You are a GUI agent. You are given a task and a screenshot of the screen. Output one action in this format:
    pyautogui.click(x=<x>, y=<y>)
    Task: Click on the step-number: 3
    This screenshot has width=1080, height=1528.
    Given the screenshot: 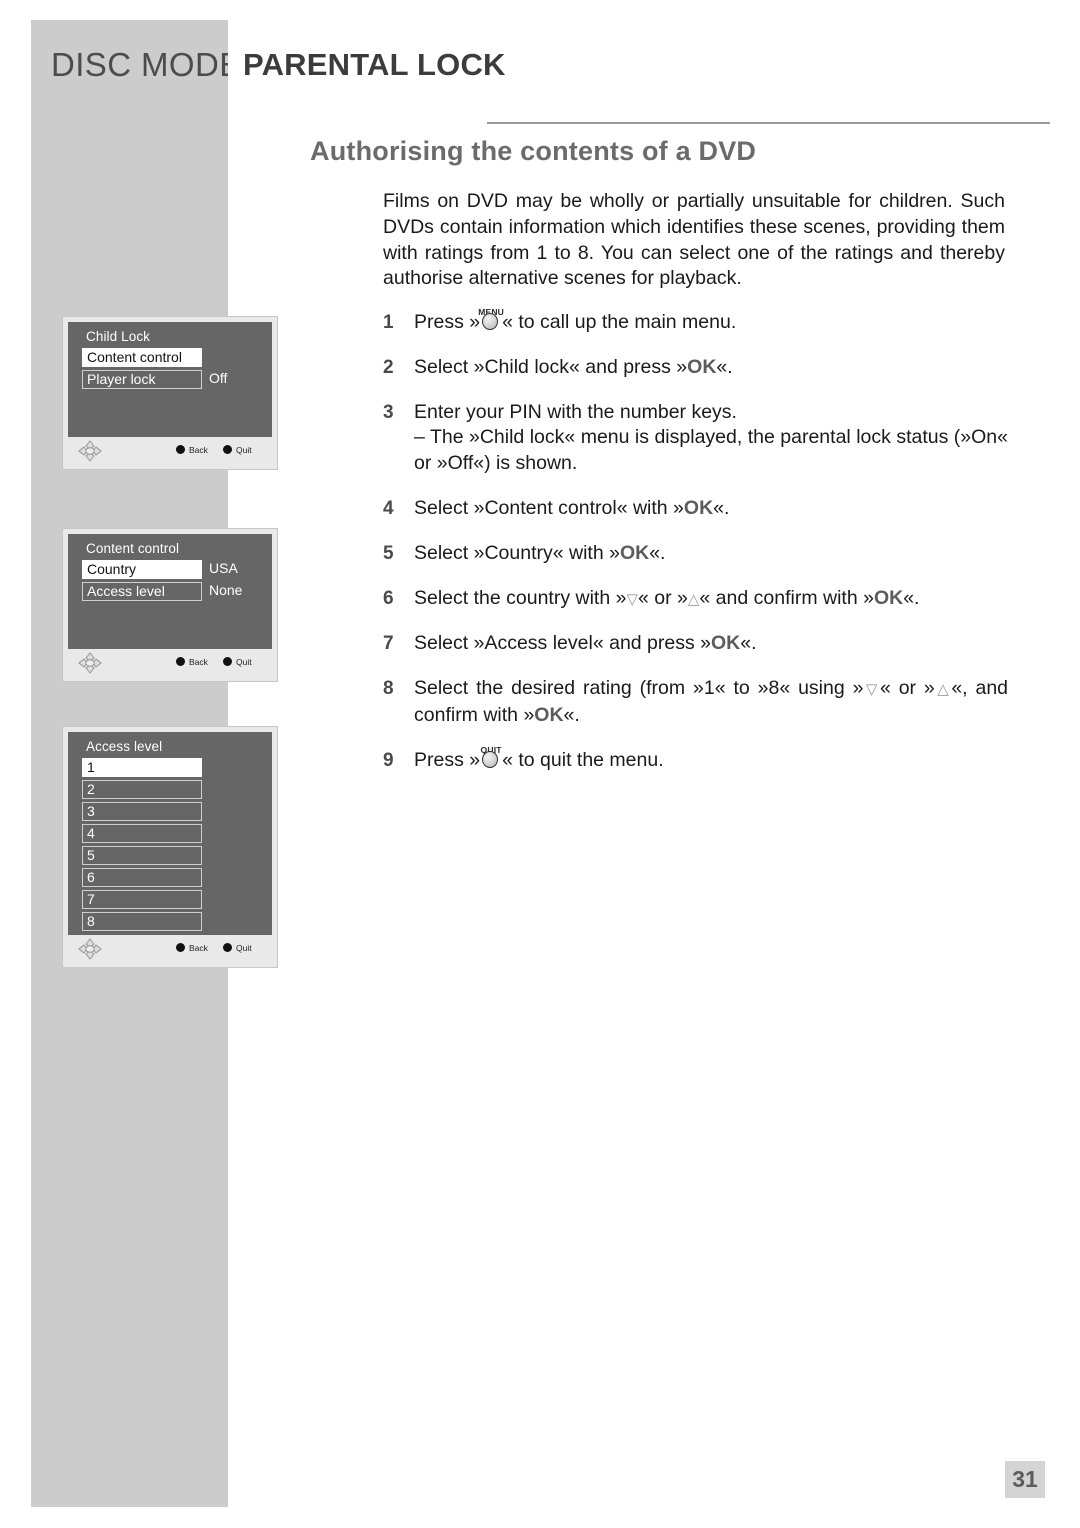 What is the action you would take?
    pyautogui.click(x=388, y=412)
    